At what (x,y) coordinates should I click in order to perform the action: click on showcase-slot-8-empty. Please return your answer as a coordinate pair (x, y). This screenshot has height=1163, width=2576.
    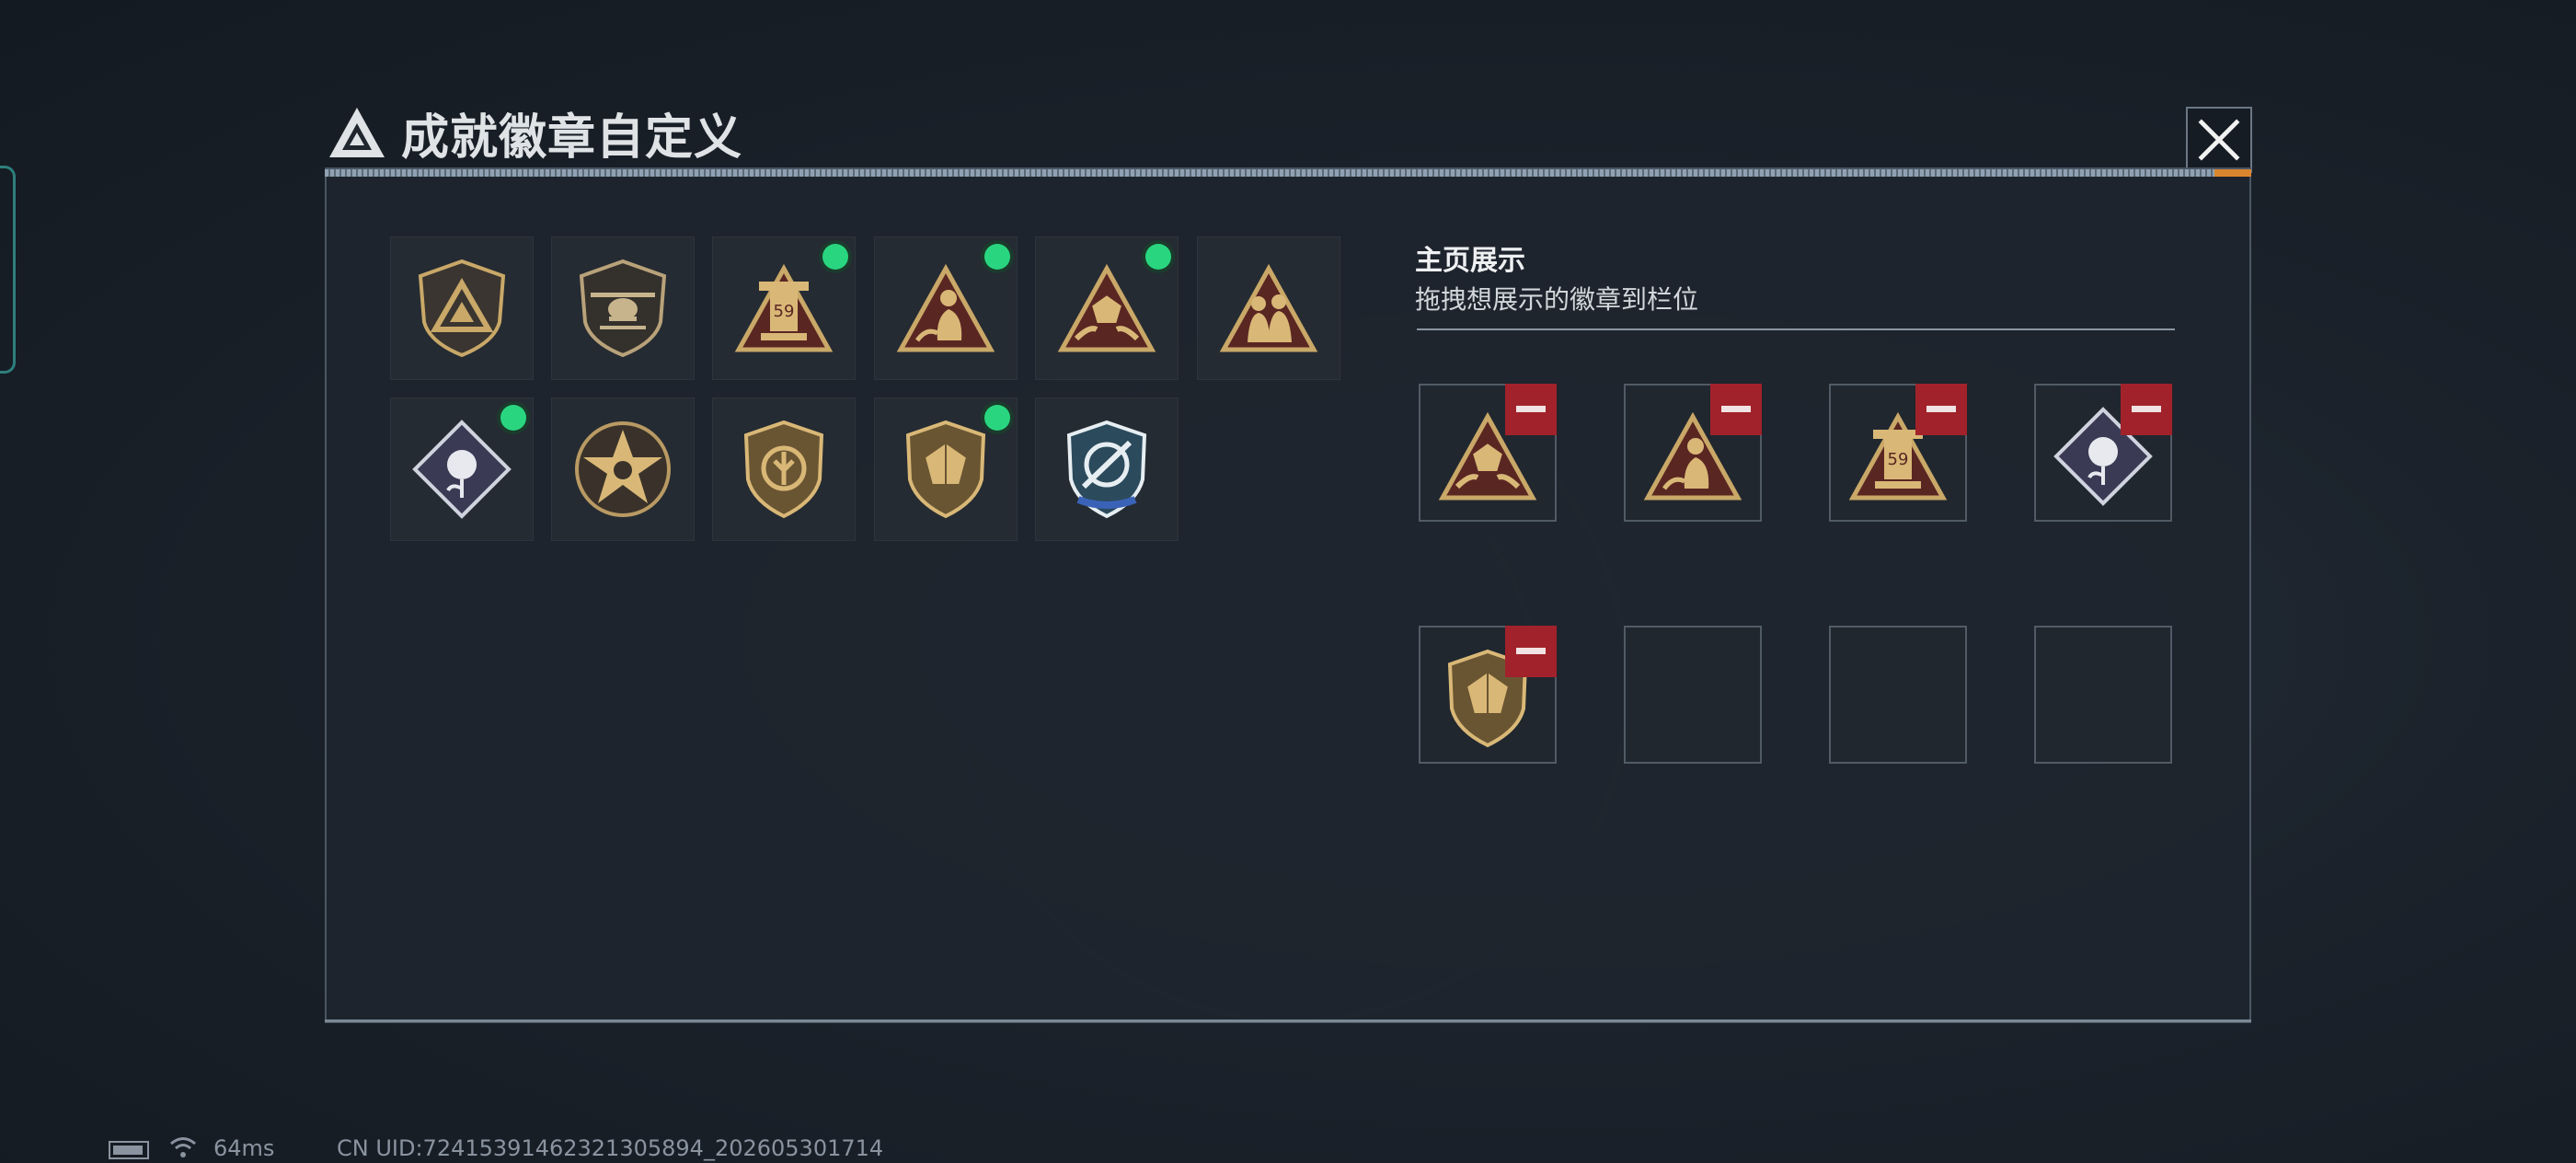
    Looking at the image, I should click on (2103, 695).